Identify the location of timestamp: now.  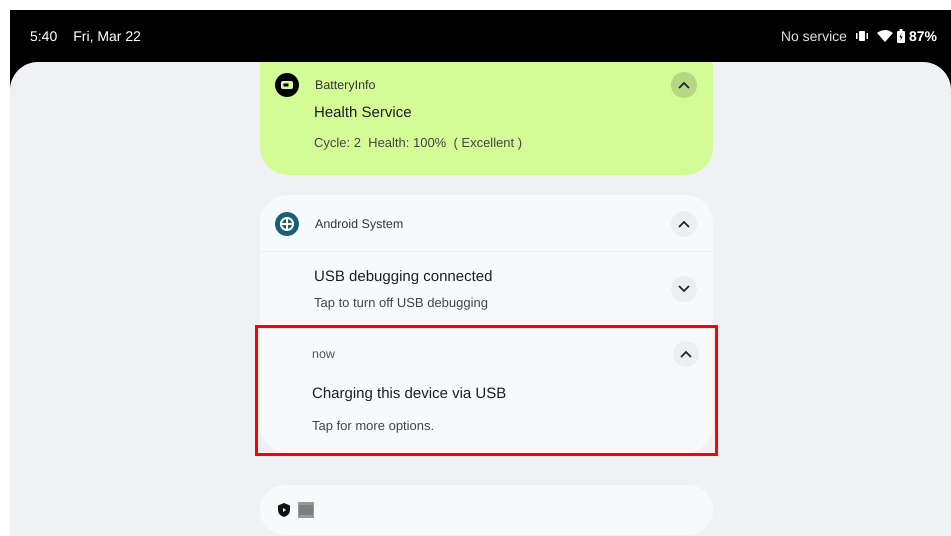
(323, 354).